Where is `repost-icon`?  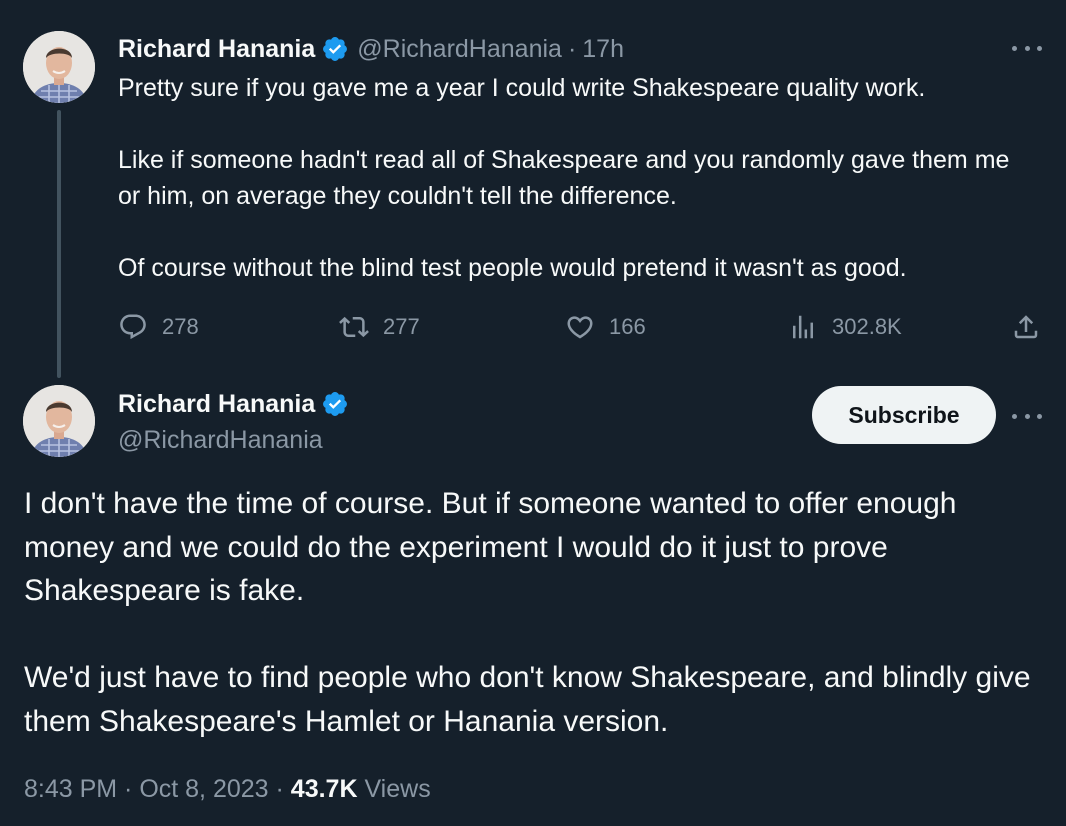
repost-icon is located at coordinates (354, 327).